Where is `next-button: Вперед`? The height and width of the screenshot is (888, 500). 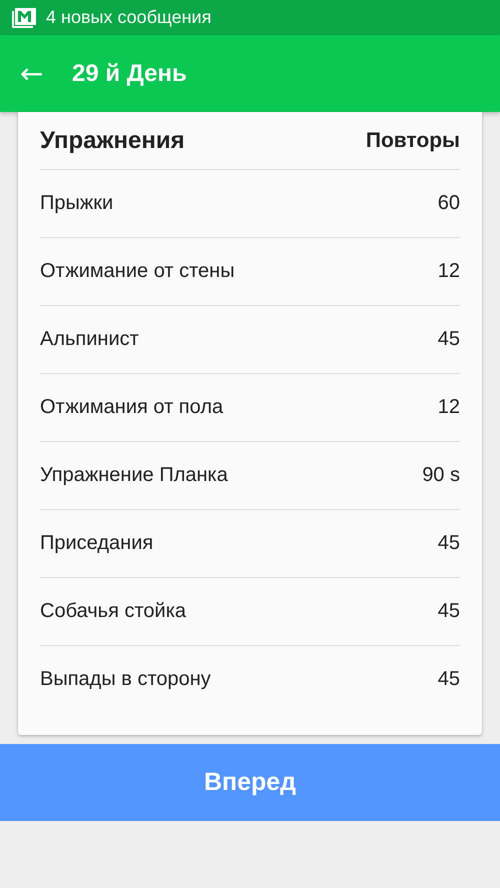
next-button: Вперед is located at coordinates (250, 782).